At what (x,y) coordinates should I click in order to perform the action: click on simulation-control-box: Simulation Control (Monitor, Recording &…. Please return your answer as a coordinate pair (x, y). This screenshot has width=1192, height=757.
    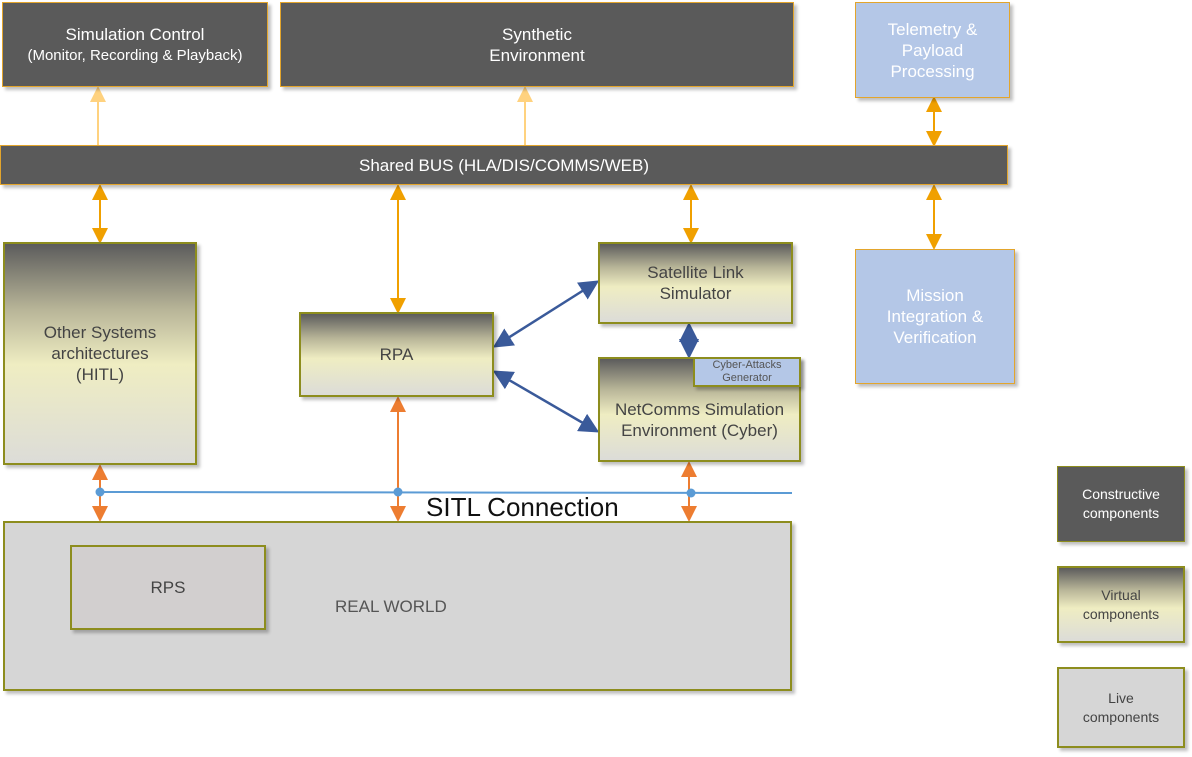
    Looking at the image, I should click on (135, 44).